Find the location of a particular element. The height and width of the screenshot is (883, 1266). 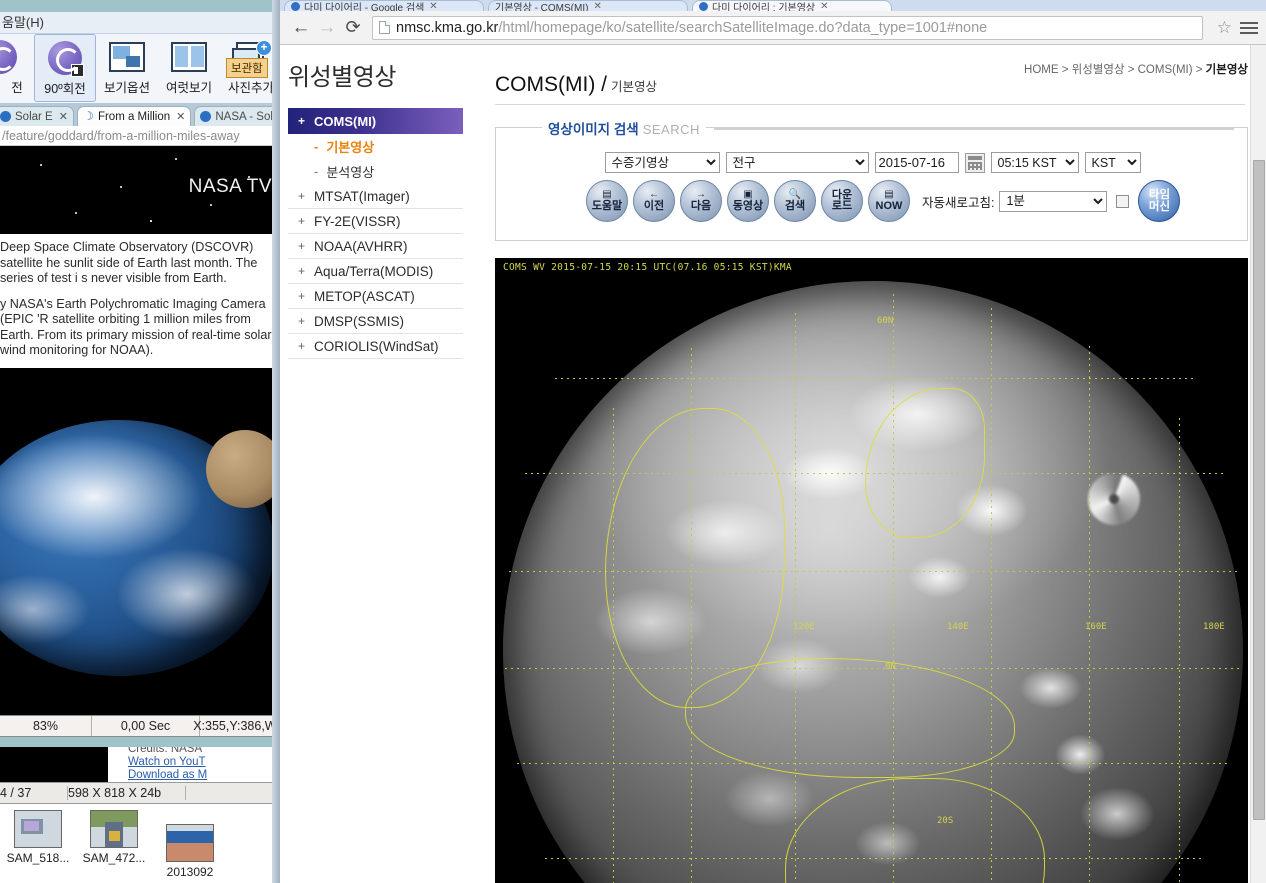

image-index: 4 / 37 is located at coordinates (34, 793).